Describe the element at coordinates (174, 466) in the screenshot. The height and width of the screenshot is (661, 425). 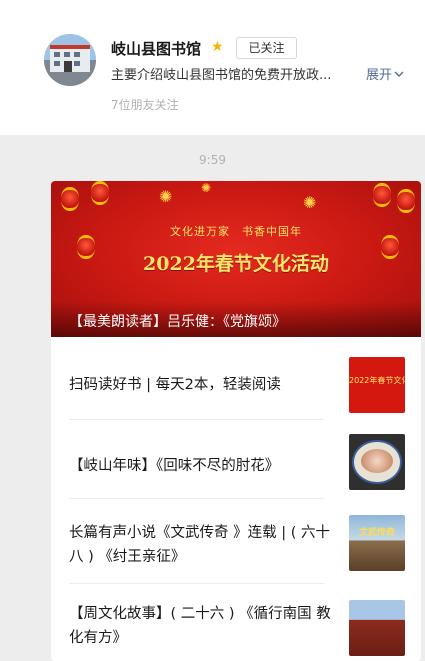
I see `article-title: 【岐山年味】《回味不尽的肘花》` at that location.